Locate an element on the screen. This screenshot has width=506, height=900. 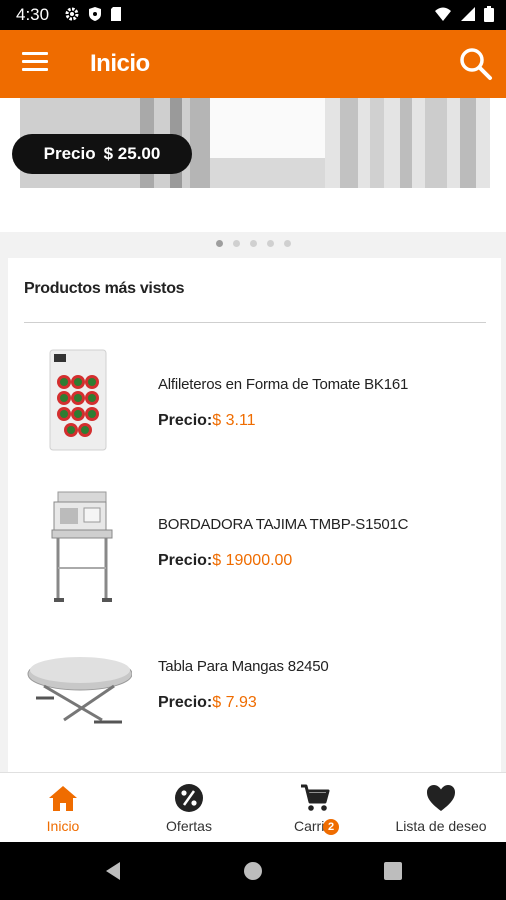
search-icon is located at coordinates (476, 64).